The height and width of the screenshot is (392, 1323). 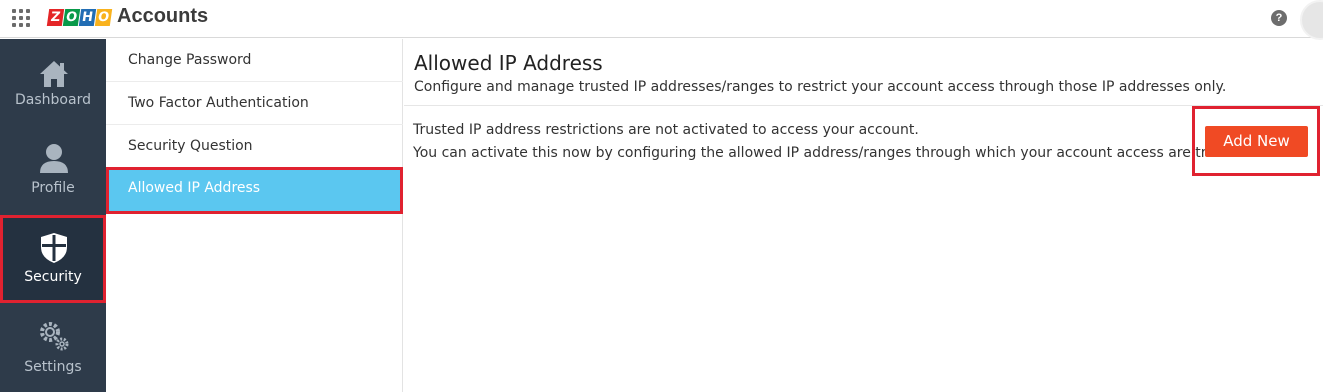 I want to click on gear-icon, so click(x=54, y=336).